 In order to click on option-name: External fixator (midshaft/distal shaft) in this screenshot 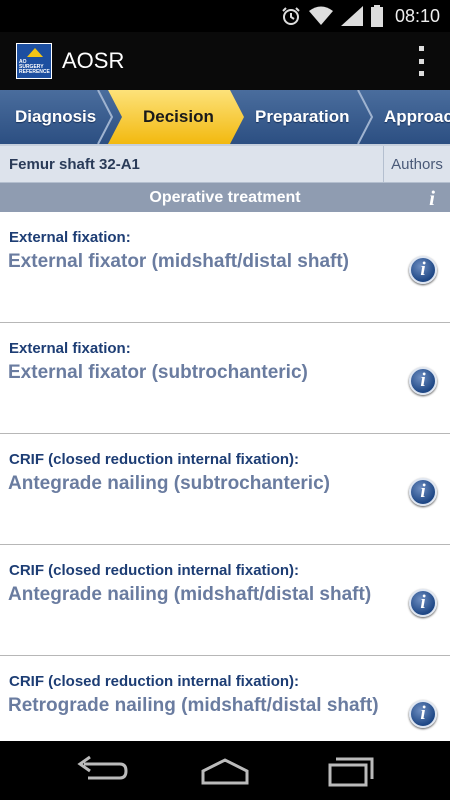, I will do `click(179, 261)`.